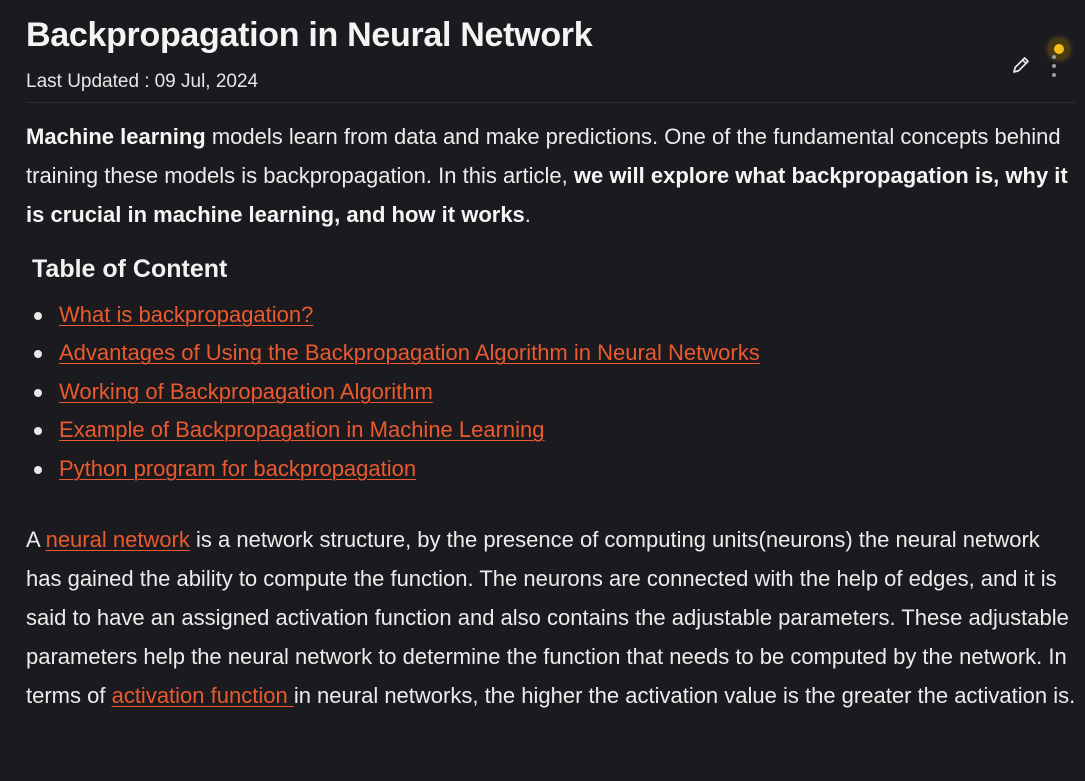  What do you see at coordinates (203, 695) in the screenshot?
I see `activation-function-link: activation function` at bounding box center [203, 695].